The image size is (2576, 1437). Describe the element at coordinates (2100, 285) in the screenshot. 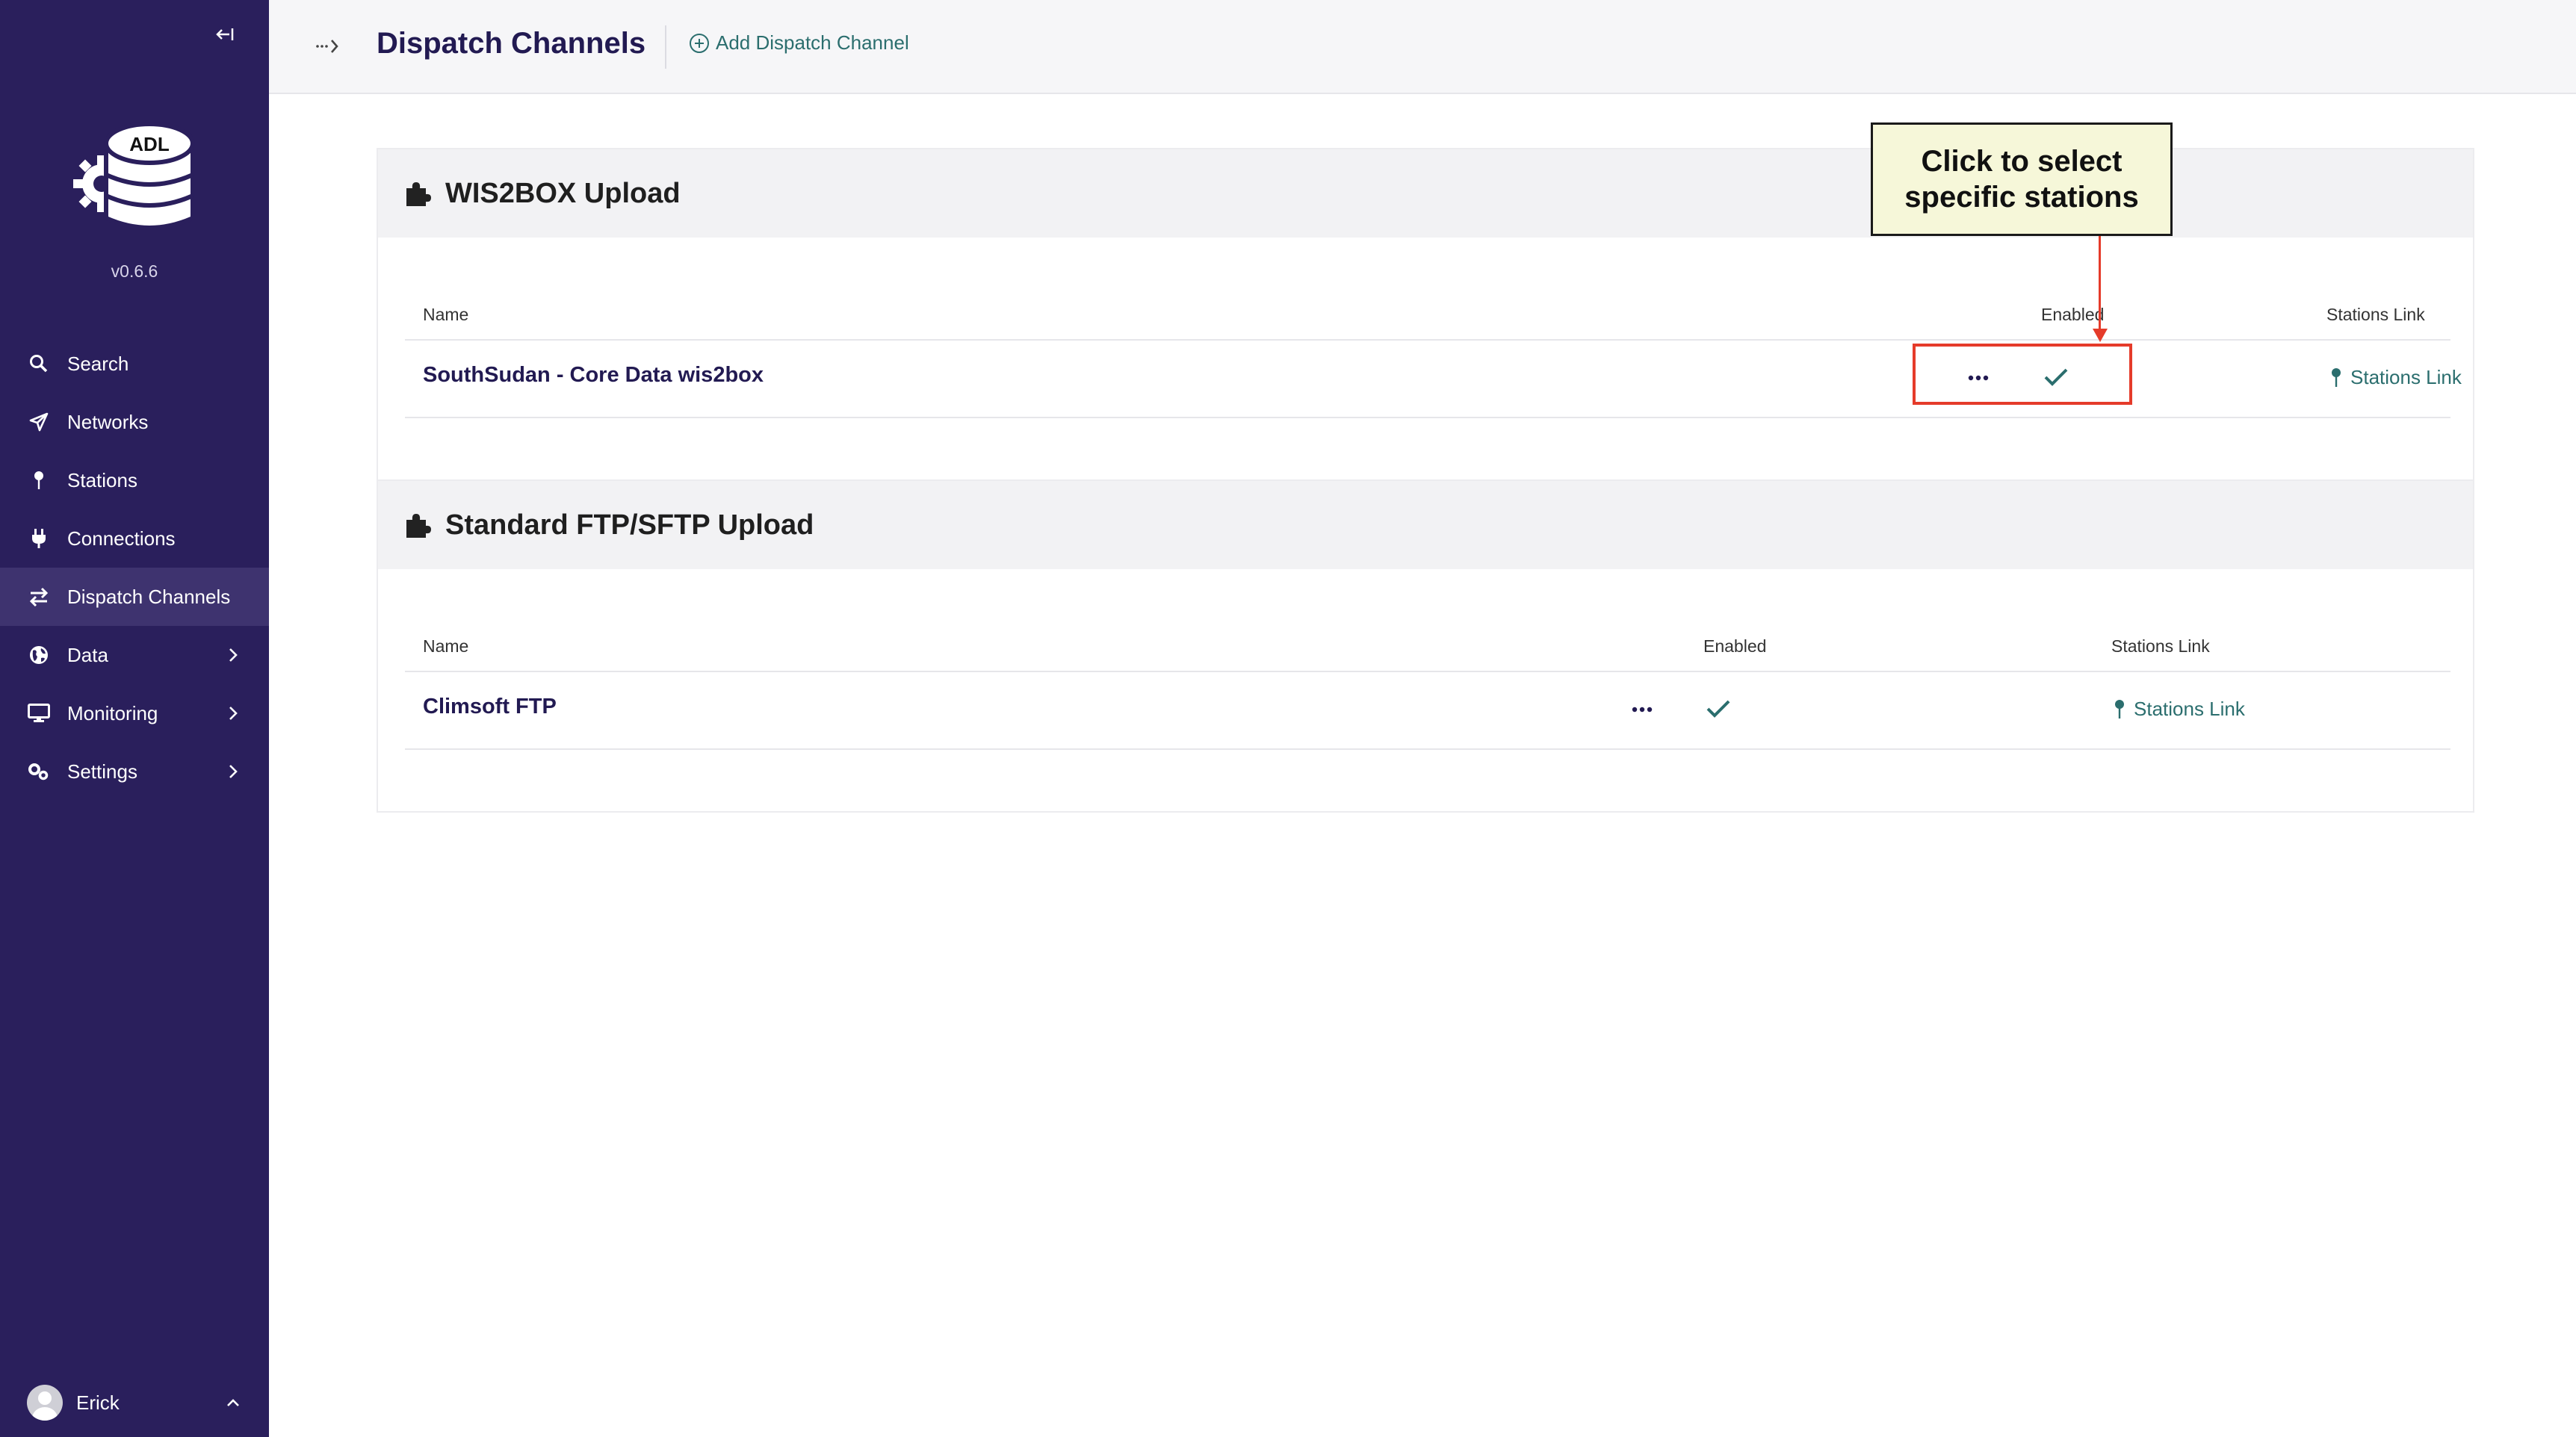

I see `annotation-arrow` at that location.